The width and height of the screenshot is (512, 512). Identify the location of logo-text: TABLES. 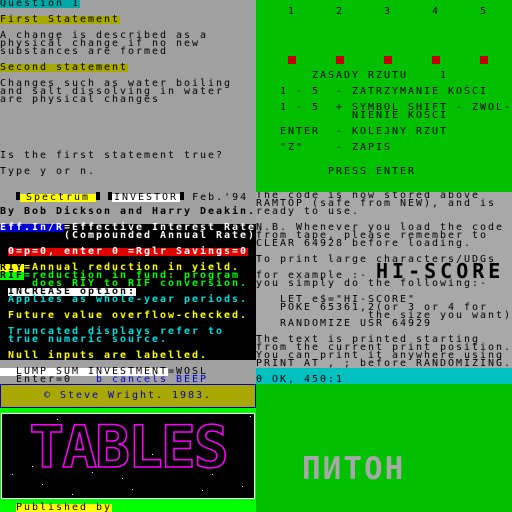
(128, 447).